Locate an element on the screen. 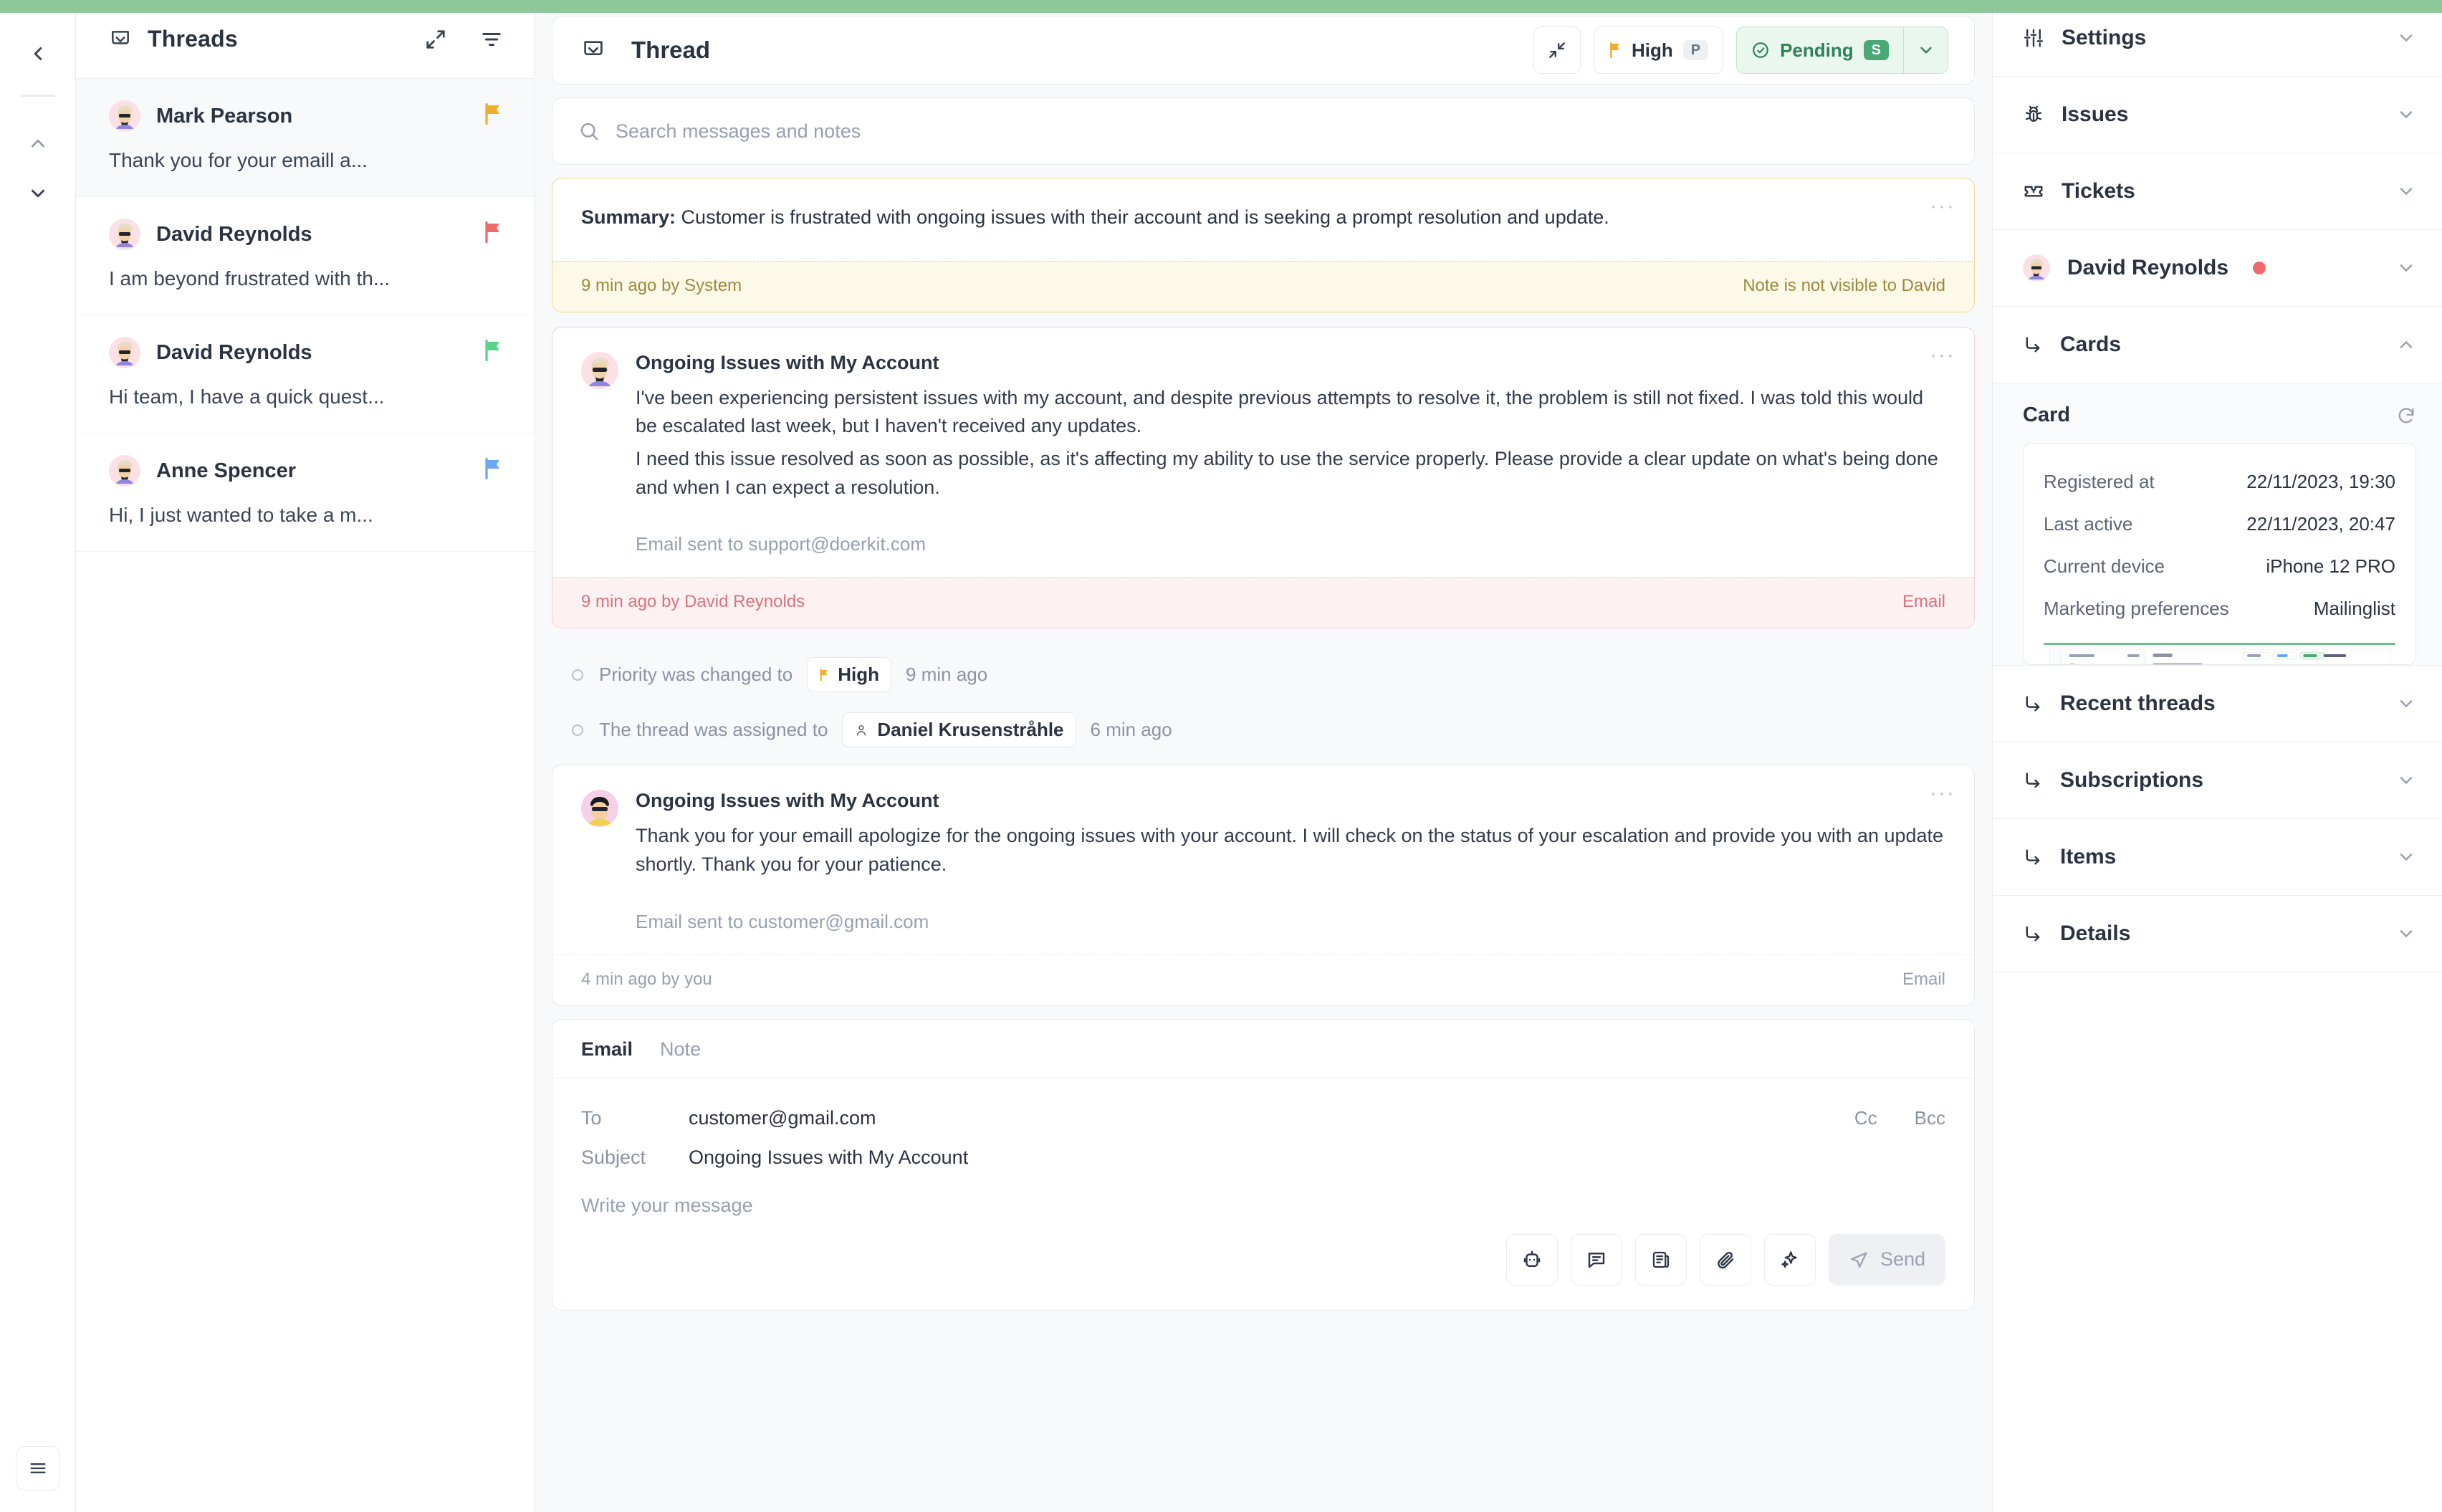 The width and height of the screenshot is (2442, 1512). rail-menu-button is located at coordinates (37, 1468).